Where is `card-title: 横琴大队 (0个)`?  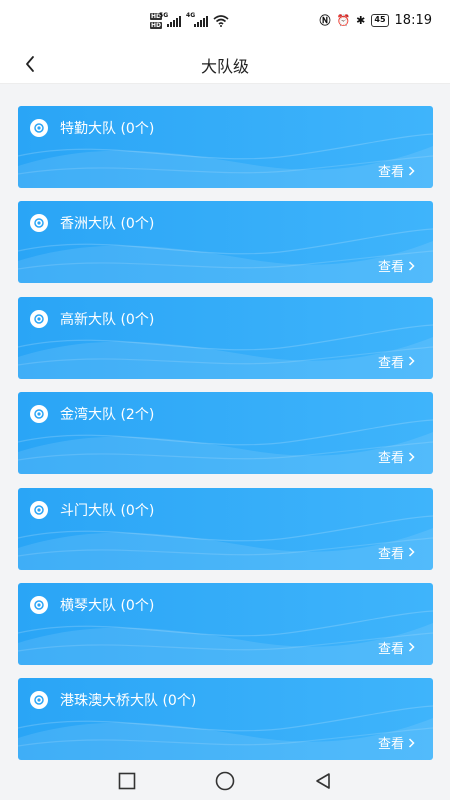
card-title: 横琴大队 (0个) is located at coordinates (107, 605).